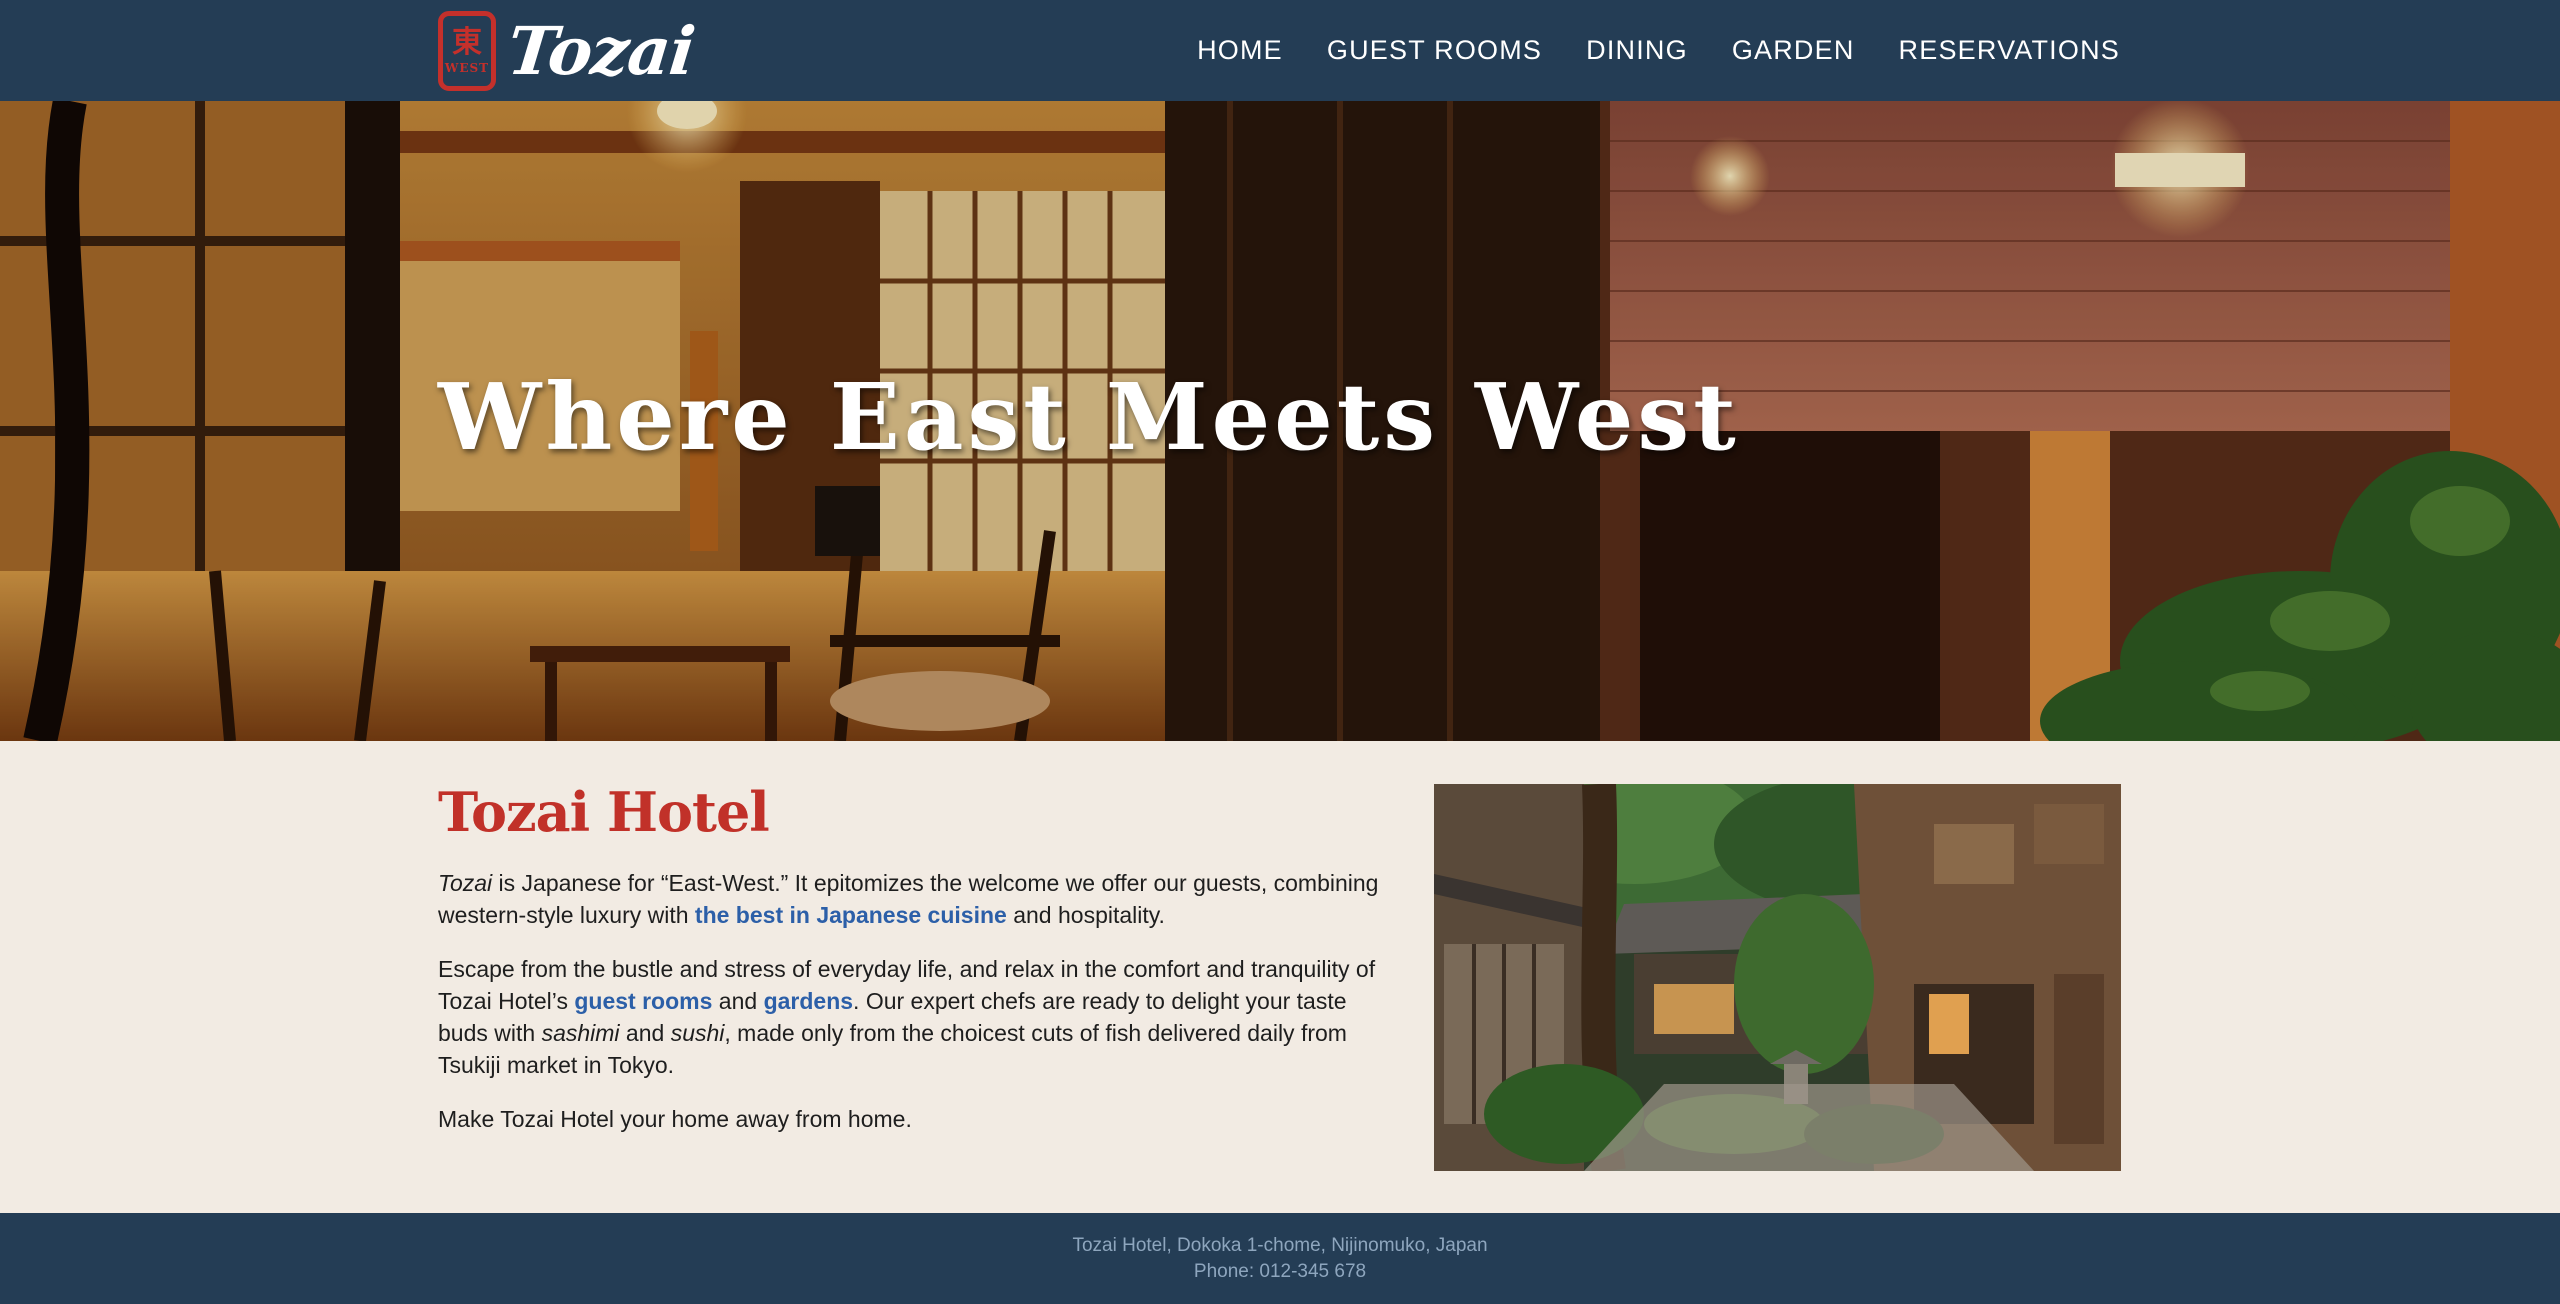 This screenshot has width=2560, height=1304. I want to click on logo-link: 東 WEST Tozai, so click(568, 51).